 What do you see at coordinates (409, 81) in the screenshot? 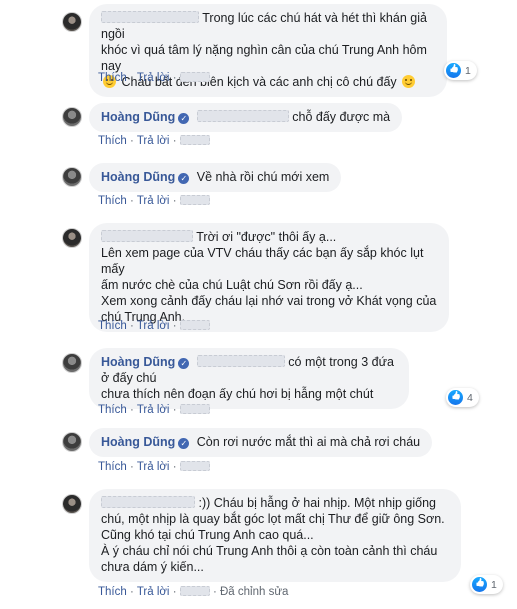
I see `smile-emoji-icon` at bounding box center [409, 81].